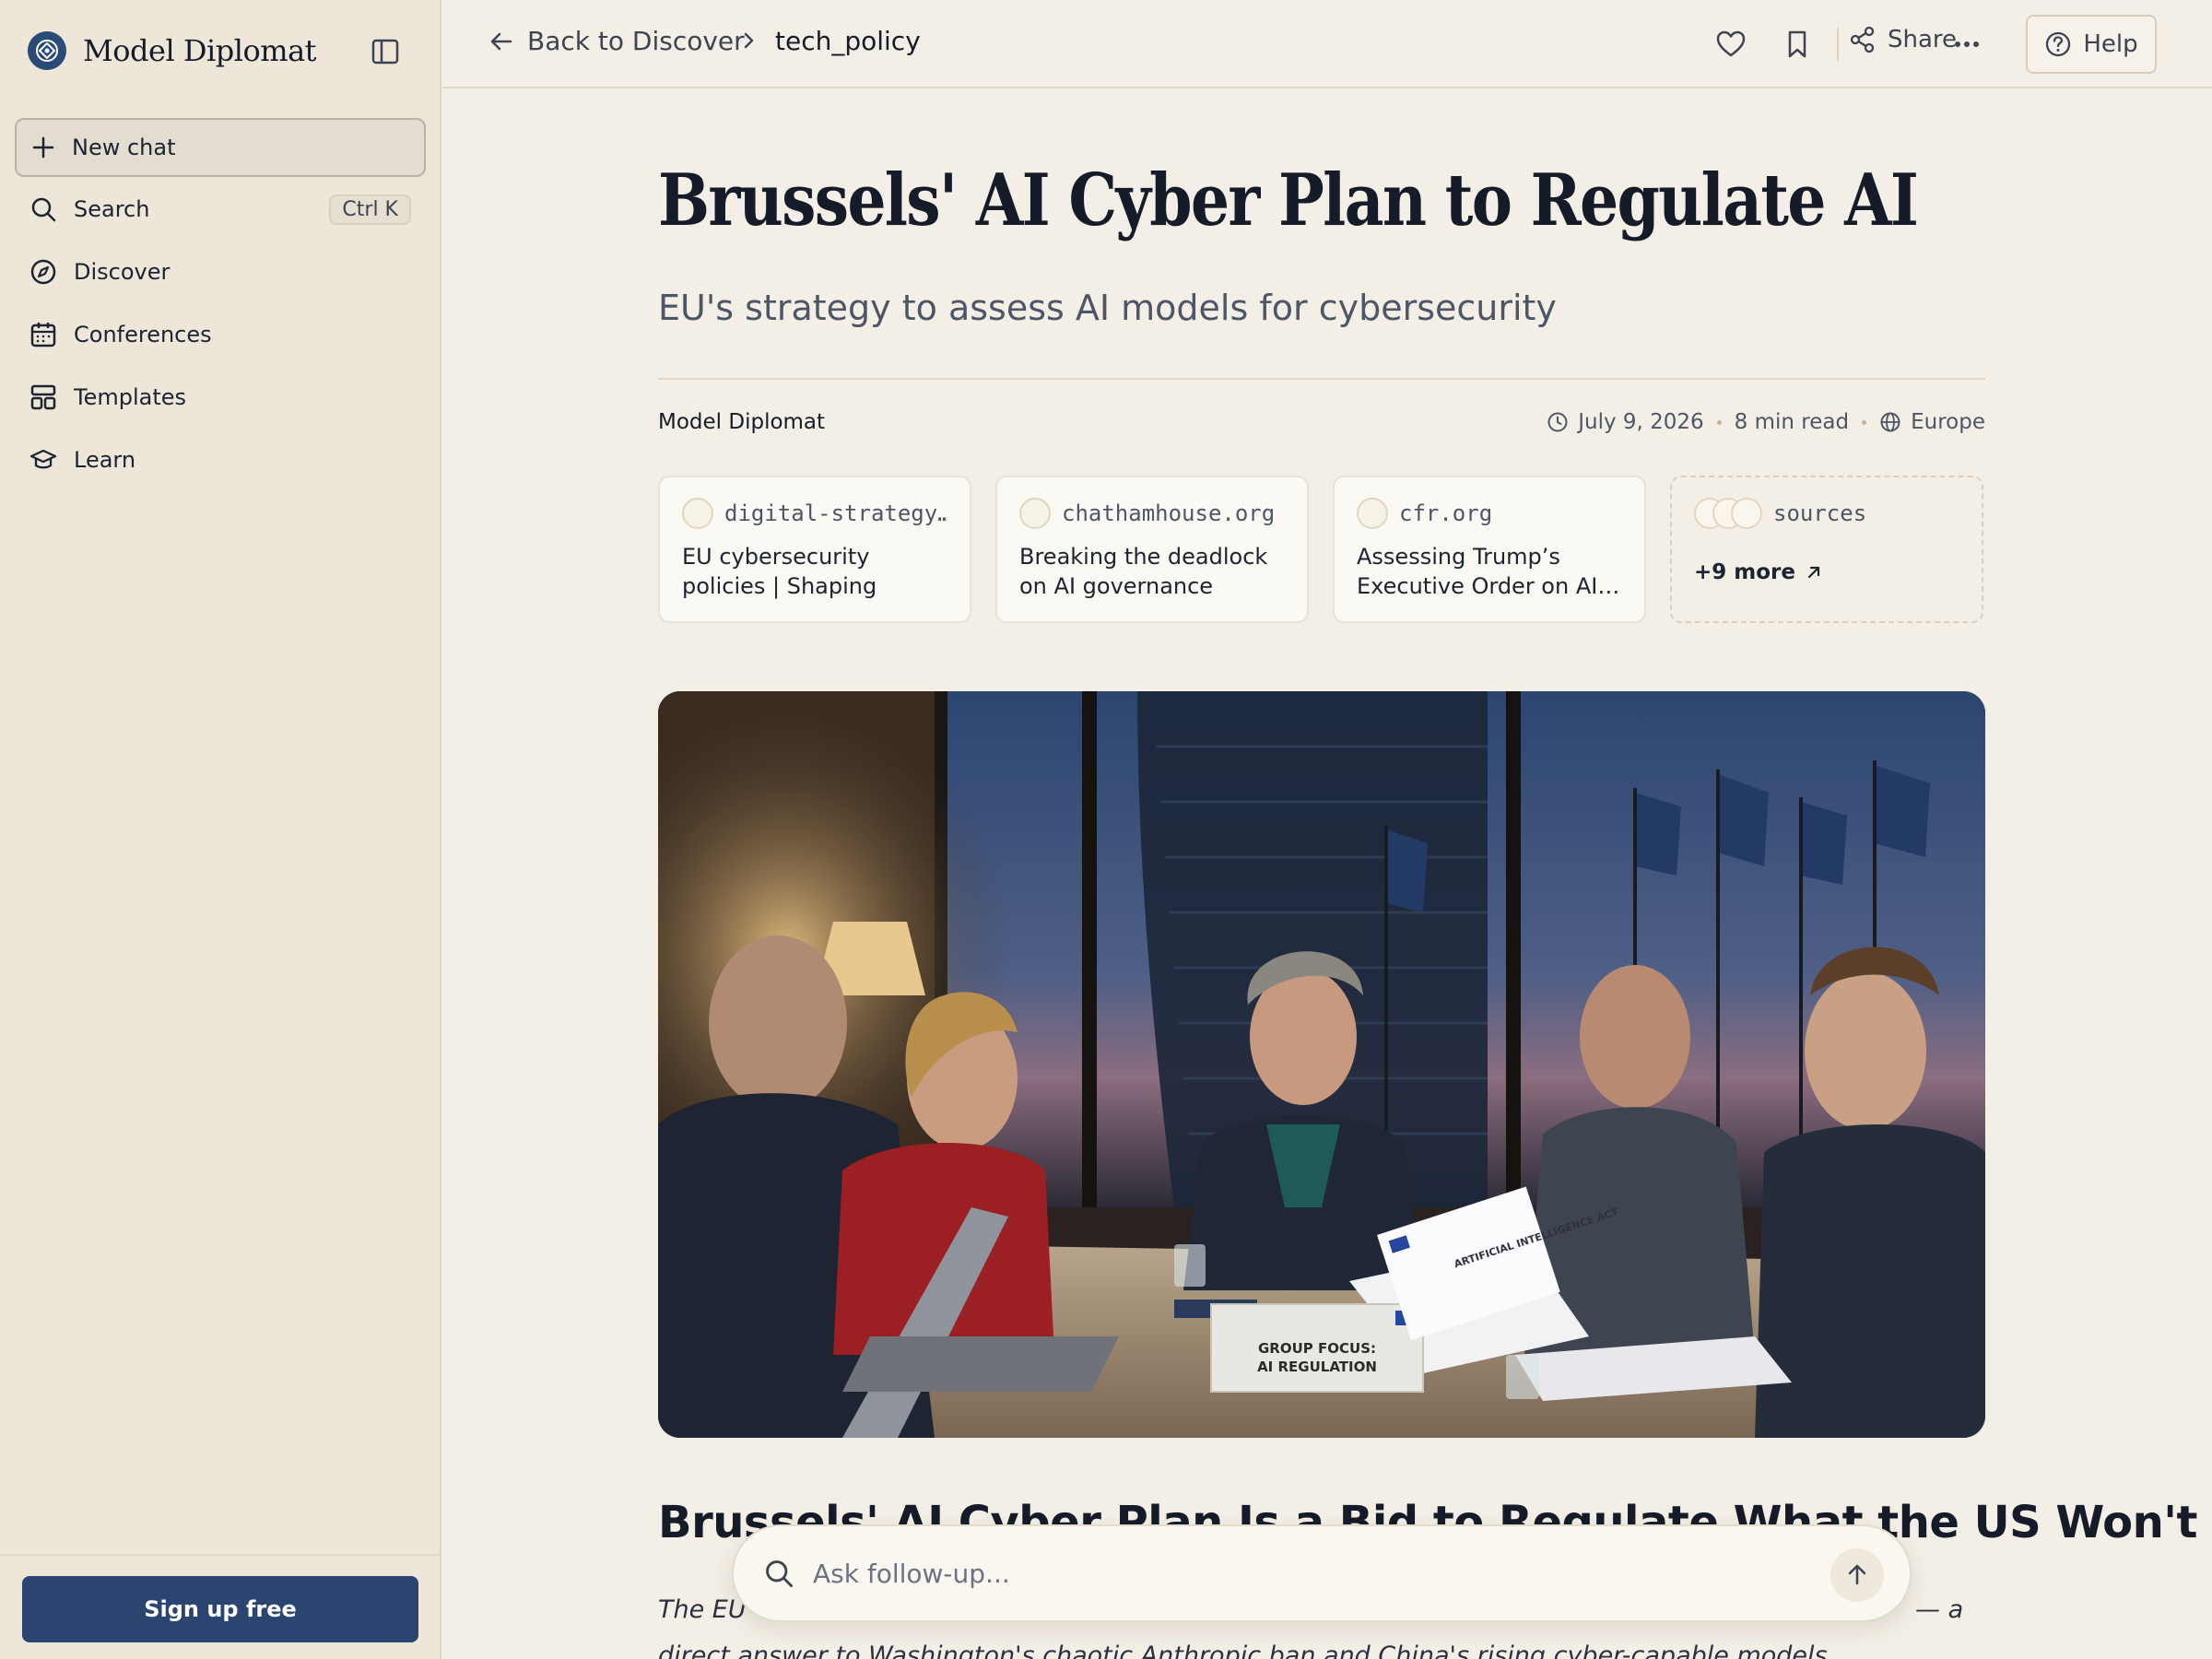 Image resolution: width=2212 pixels, height=1659 pixels. What do you see at coordinates (1792, 422) in the screenshot?
I see `read-time: 8 min read` at bounding box center [1792, 422].